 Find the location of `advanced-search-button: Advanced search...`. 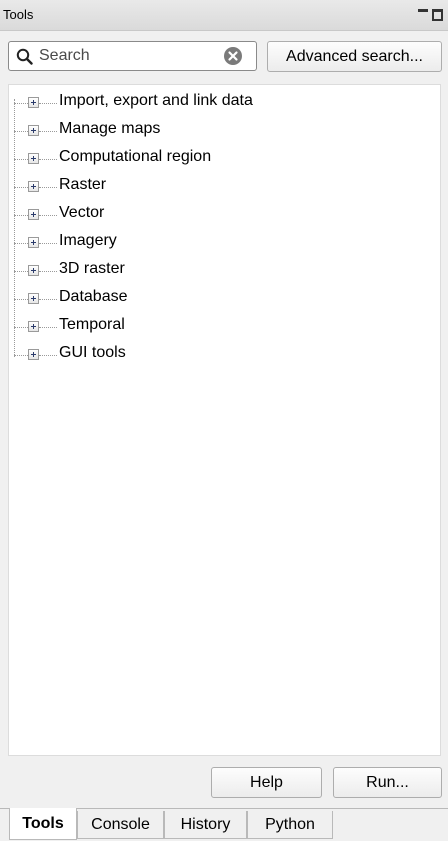

advanced-search-button: Advanced search... is located at coordinates (354, 56).